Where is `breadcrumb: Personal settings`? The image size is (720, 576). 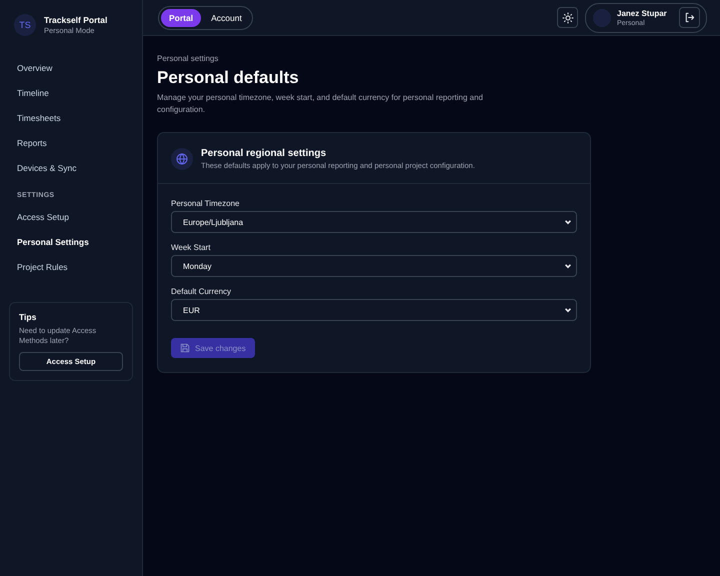 breadcrumb: Personal settings is located at coordinates (188, 58).